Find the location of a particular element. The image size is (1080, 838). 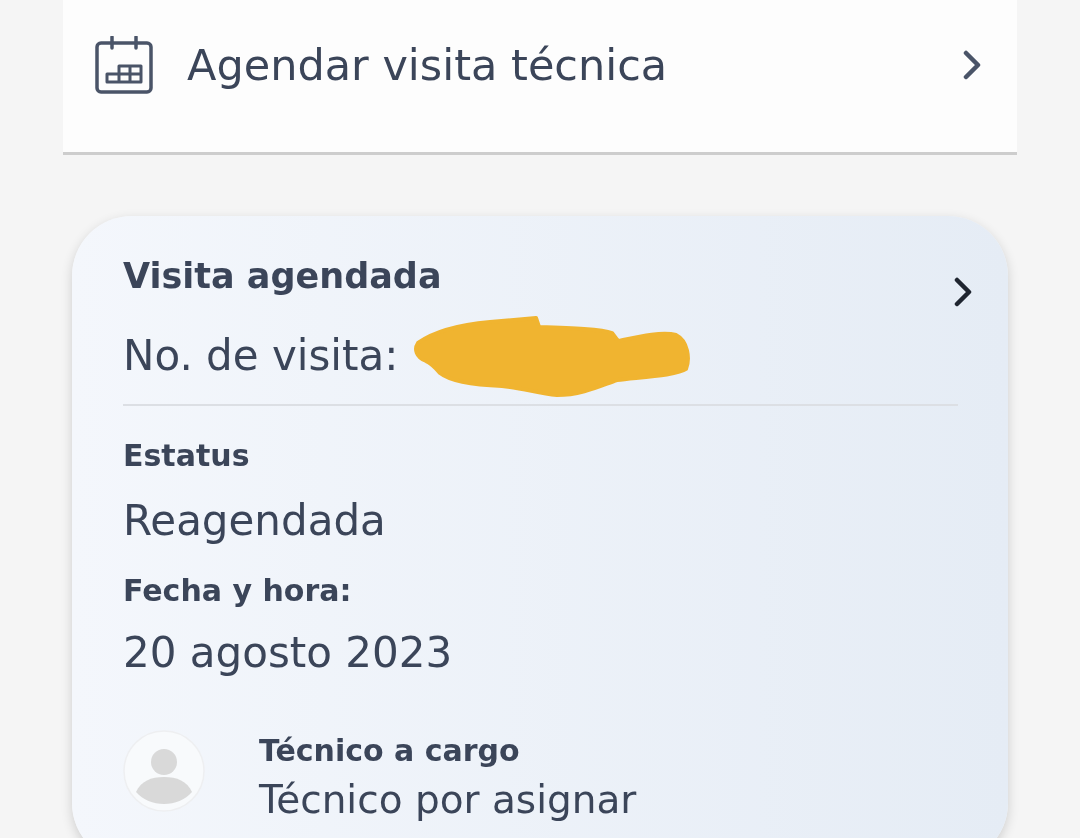

avatar-icon is located at coordinates (164, 771).